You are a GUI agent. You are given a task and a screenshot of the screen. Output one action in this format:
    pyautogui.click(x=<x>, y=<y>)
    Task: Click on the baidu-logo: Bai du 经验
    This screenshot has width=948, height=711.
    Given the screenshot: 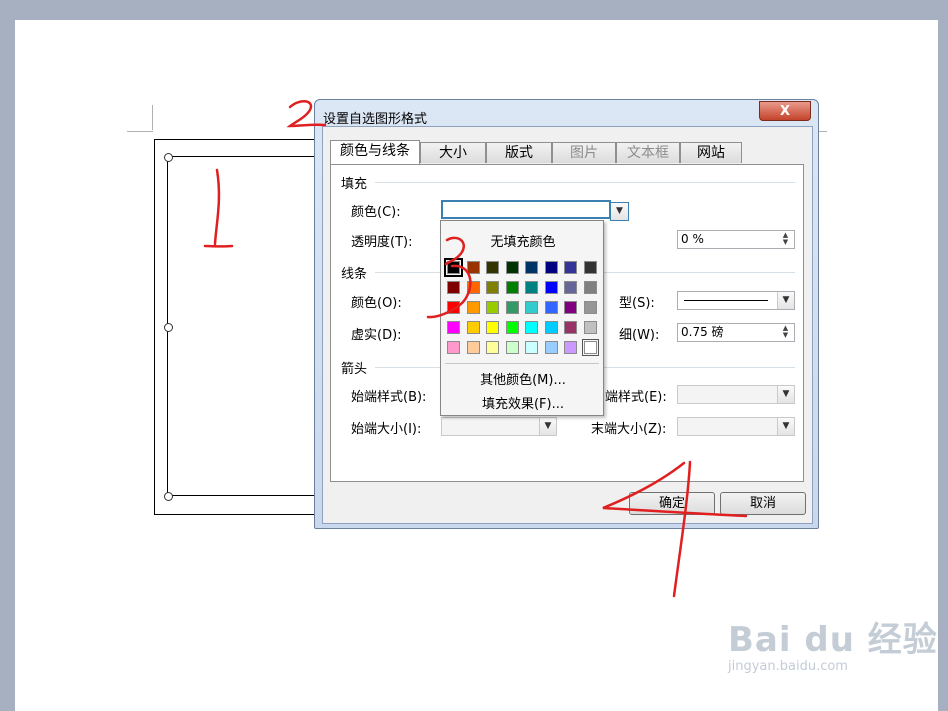 What is the action you would take?
    pyautogui.click(x=833, y=640)
    